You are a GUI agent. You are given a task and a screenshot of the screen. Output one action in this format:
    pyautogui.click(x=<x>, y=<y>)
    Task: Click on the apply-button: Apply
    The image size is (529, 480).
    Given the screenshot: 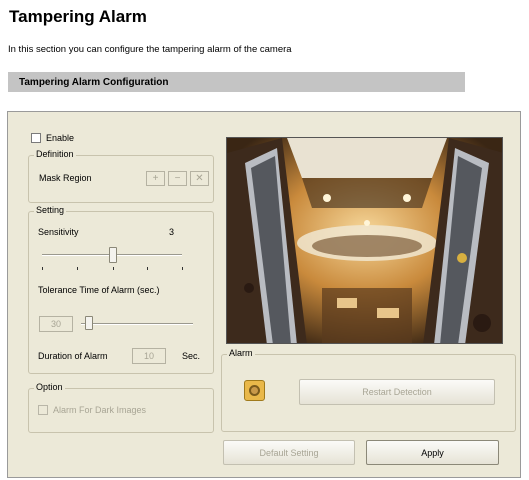 What is the action you would take?
    pyautogui.click(x=432, y=452)
    